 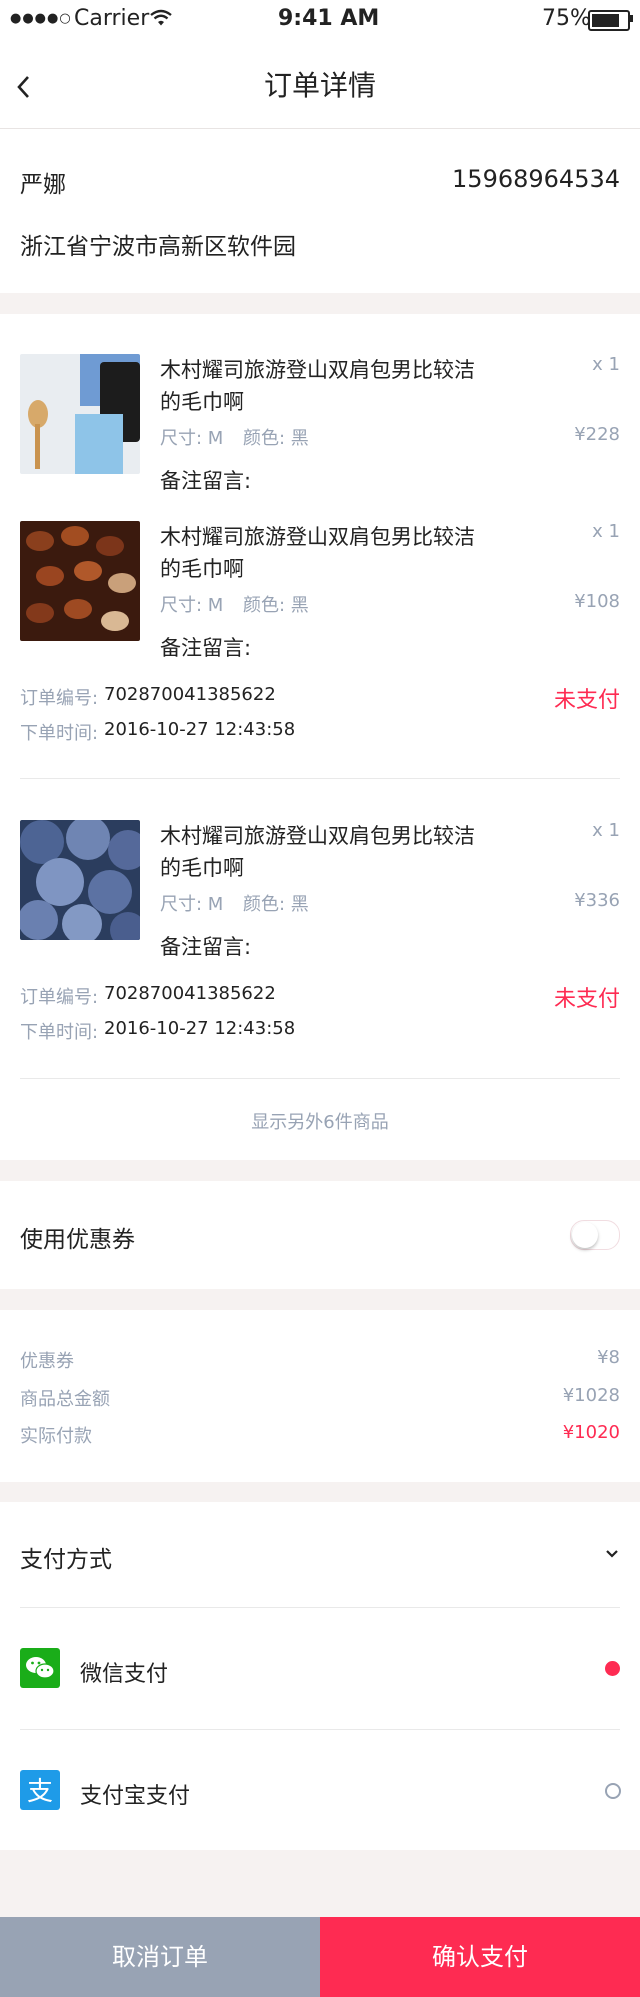 What do you see at coordinates (41, 18) in the screenshot?
I see `signal-dots-icon: ●●●●○` at bounding box center [41, 18].